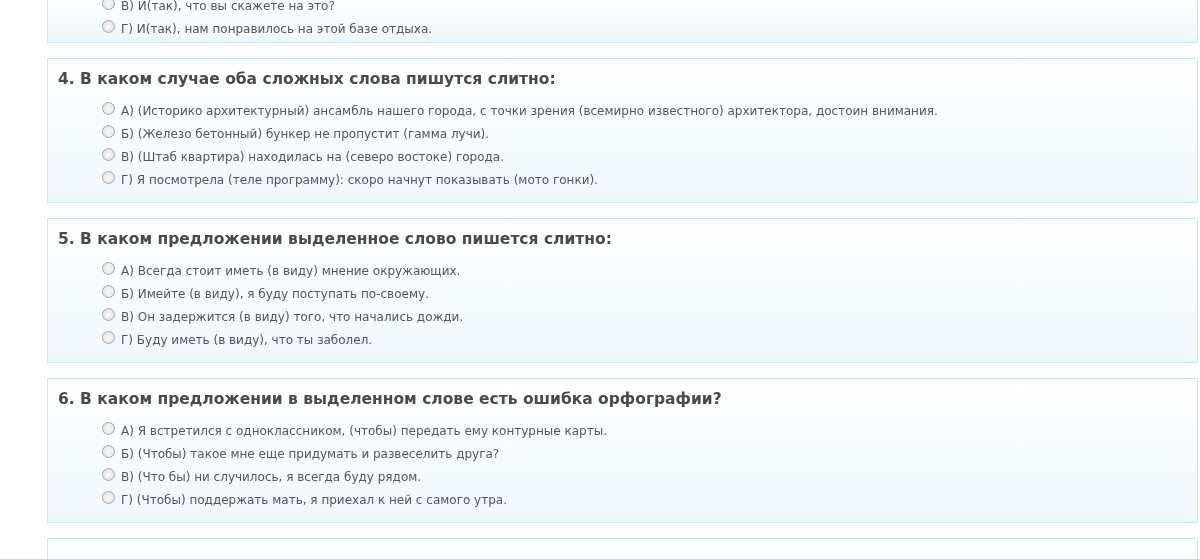 This screenshot has height=559, width=1200. Describe the element at coordinates (313, 156) in the screenshot. I see `option-label: В) (Штаб квартира) находилась на (северо востоке) города.` at that location.